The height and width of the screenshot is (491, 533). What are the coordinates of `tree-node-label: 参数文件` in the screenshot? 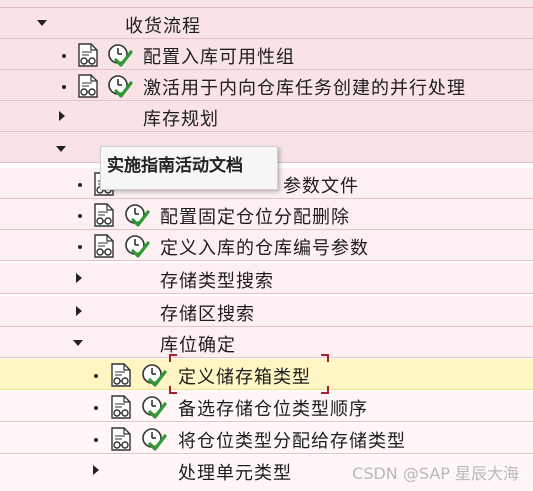 It's located at (321, 186).